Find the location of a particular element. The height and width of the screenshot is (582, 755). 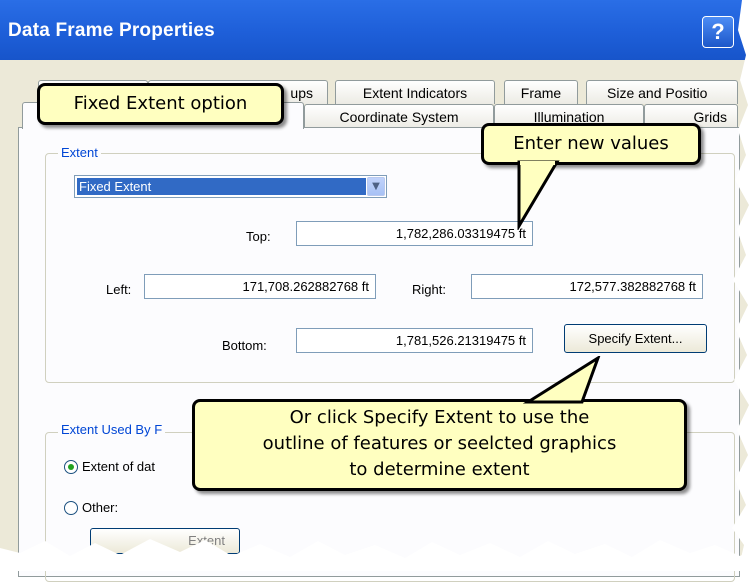

tab-size-and-position: Size and Positio is located at coordinates (662, 92).